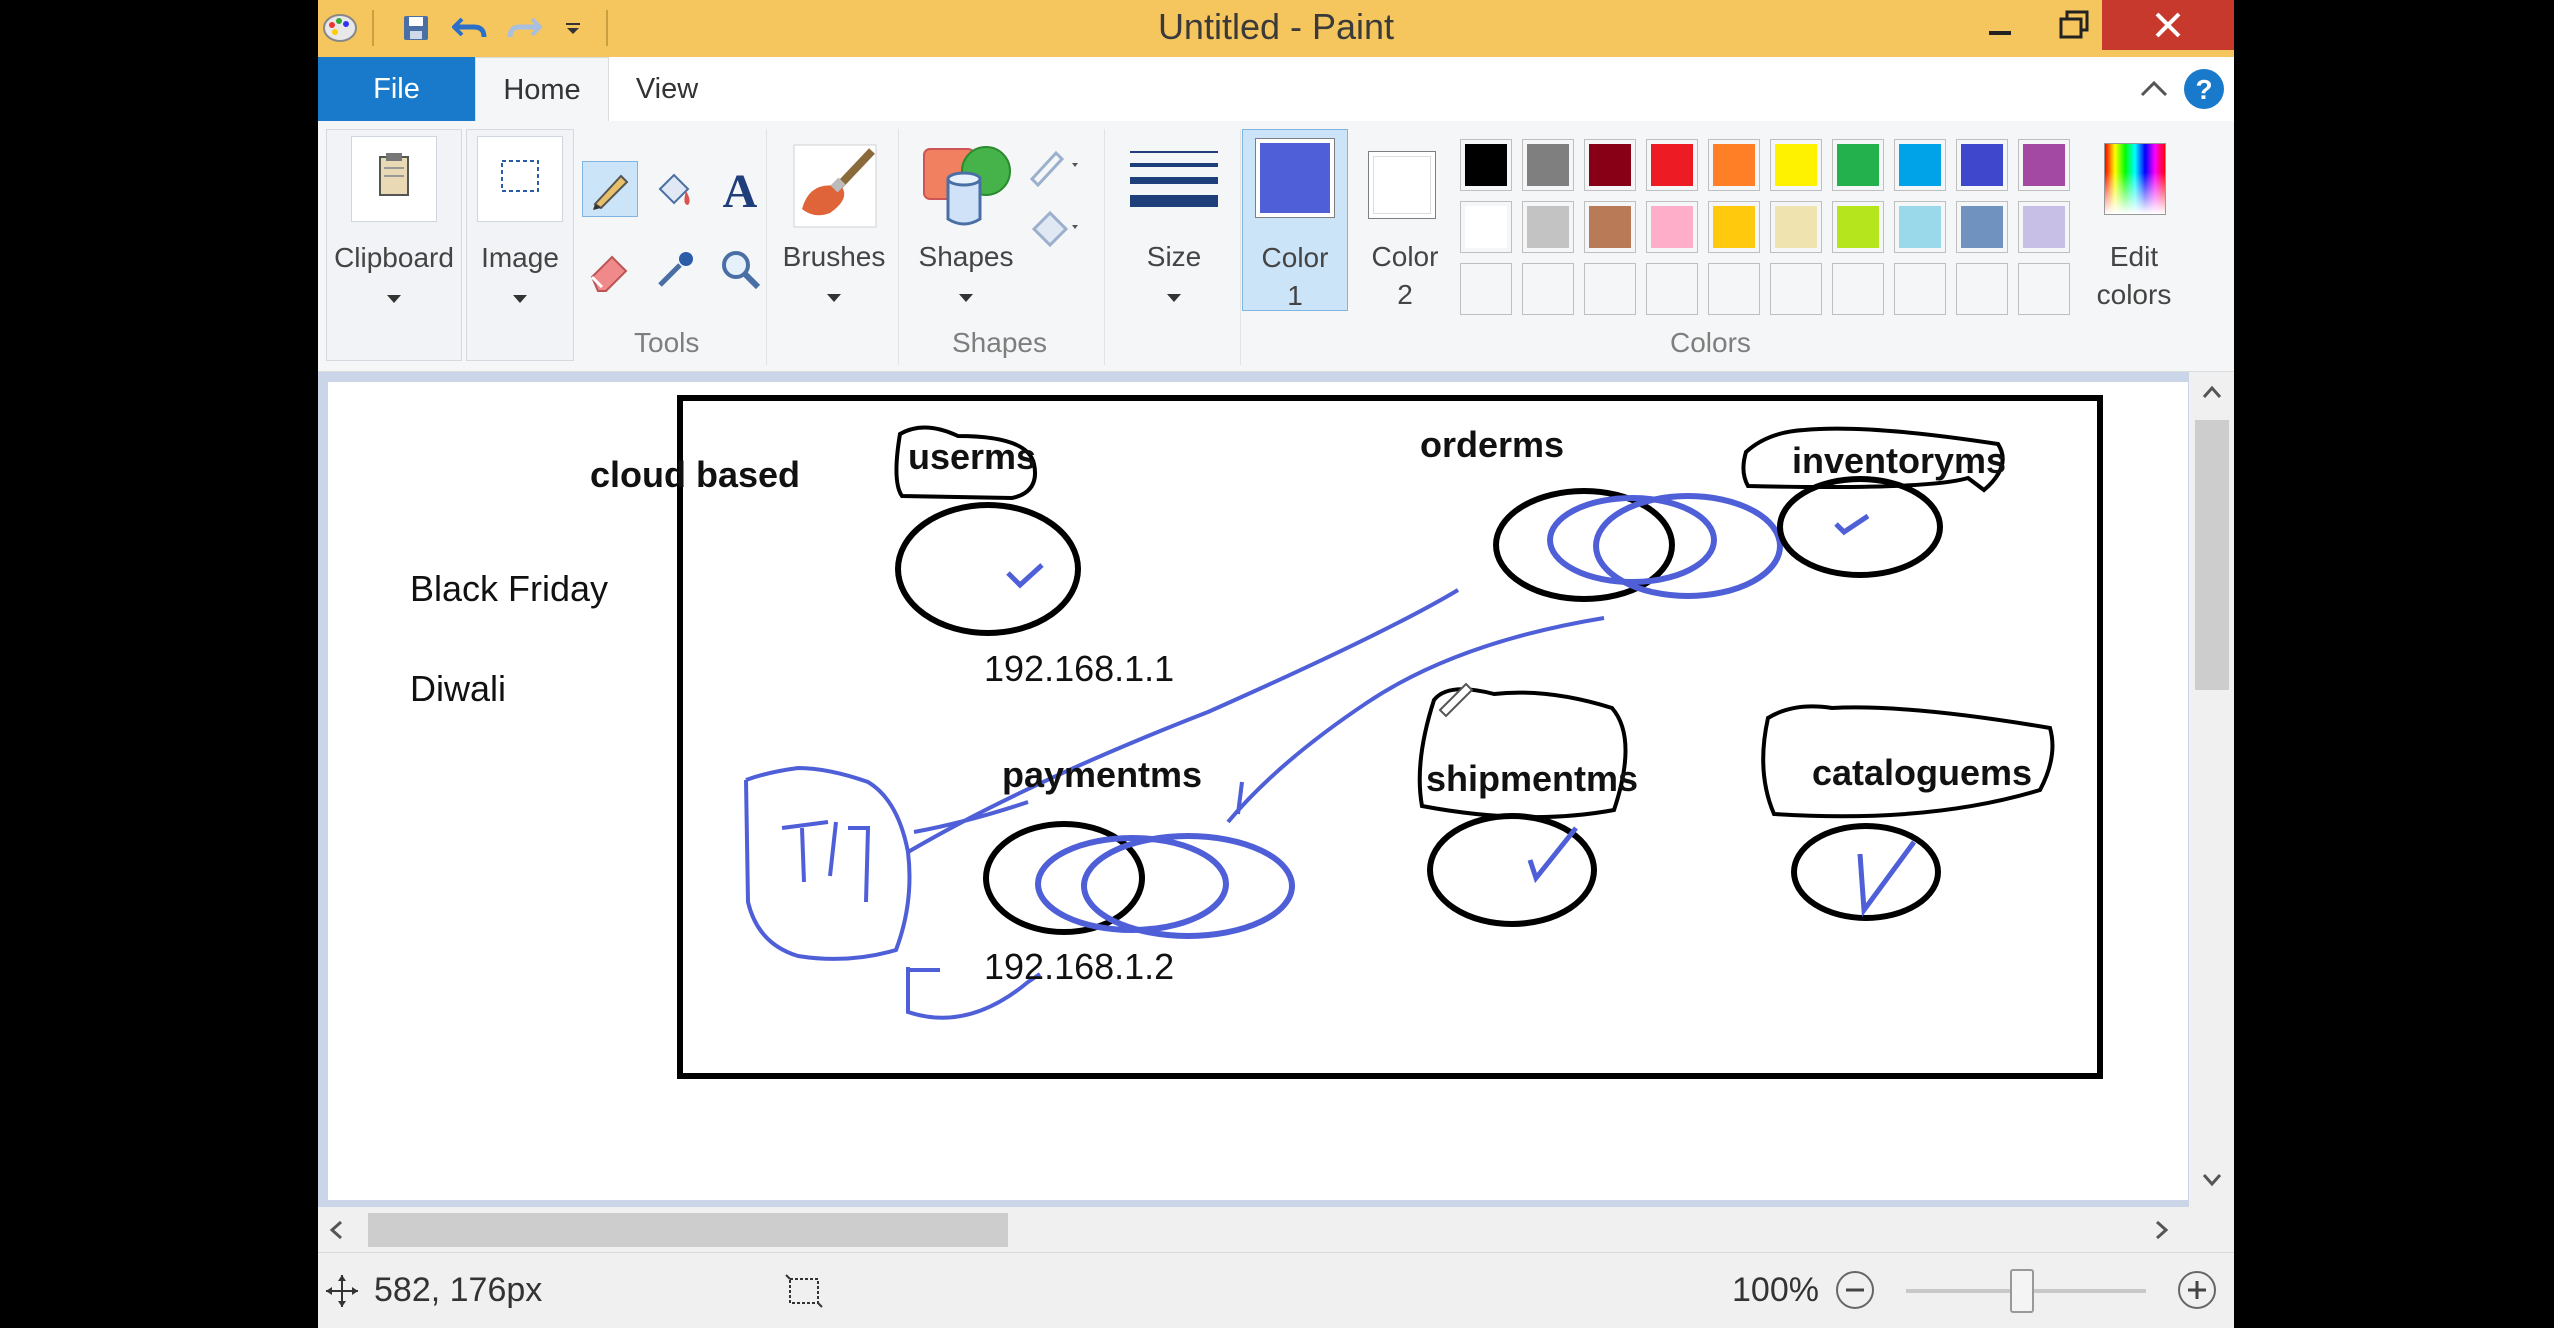 This screenshot has width=2554, height=1328. What do you see at coordinates (1174, 244) in the screenshot?
I see `size-button: Size` at bounding box center [1174, 244].